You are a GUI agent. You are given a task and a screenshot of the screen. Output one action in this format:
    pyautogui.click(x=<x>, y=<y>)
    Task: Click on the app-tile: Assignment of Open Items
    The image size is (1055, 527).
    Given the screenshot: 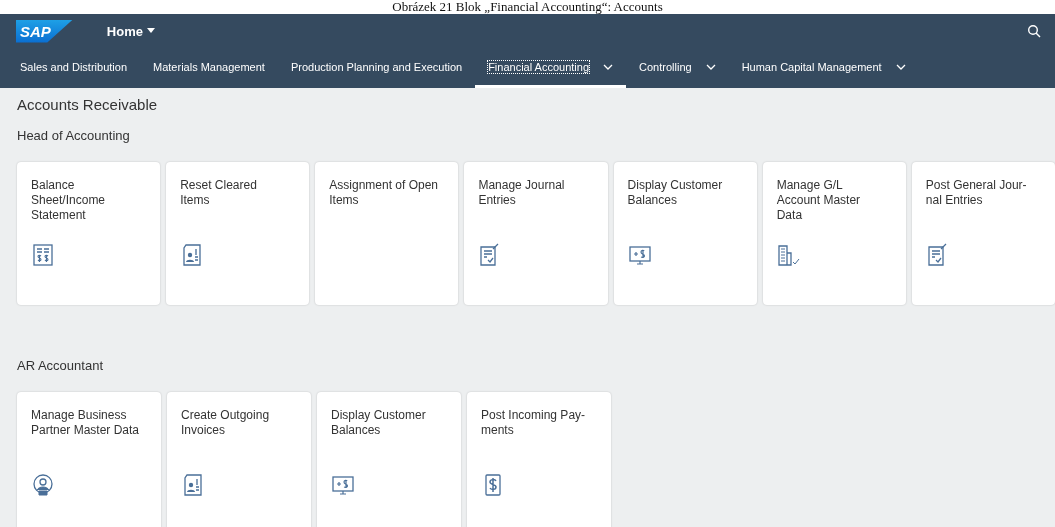 What is the action you would take?
    pyautogui.click(x=387, y=233)
    